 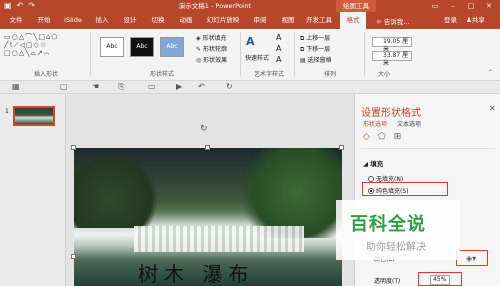 I want to click on fill-section-label: 填充, so click(x=377, y=164).